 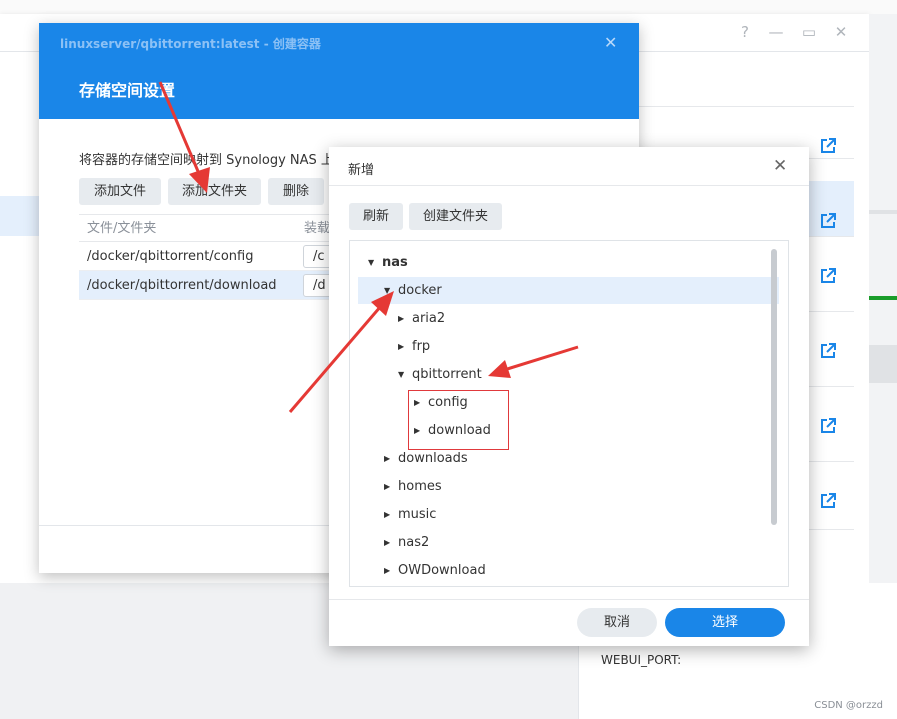 I want to click on tree-node-docker: ▼ docker, so click(x=413, y=291).